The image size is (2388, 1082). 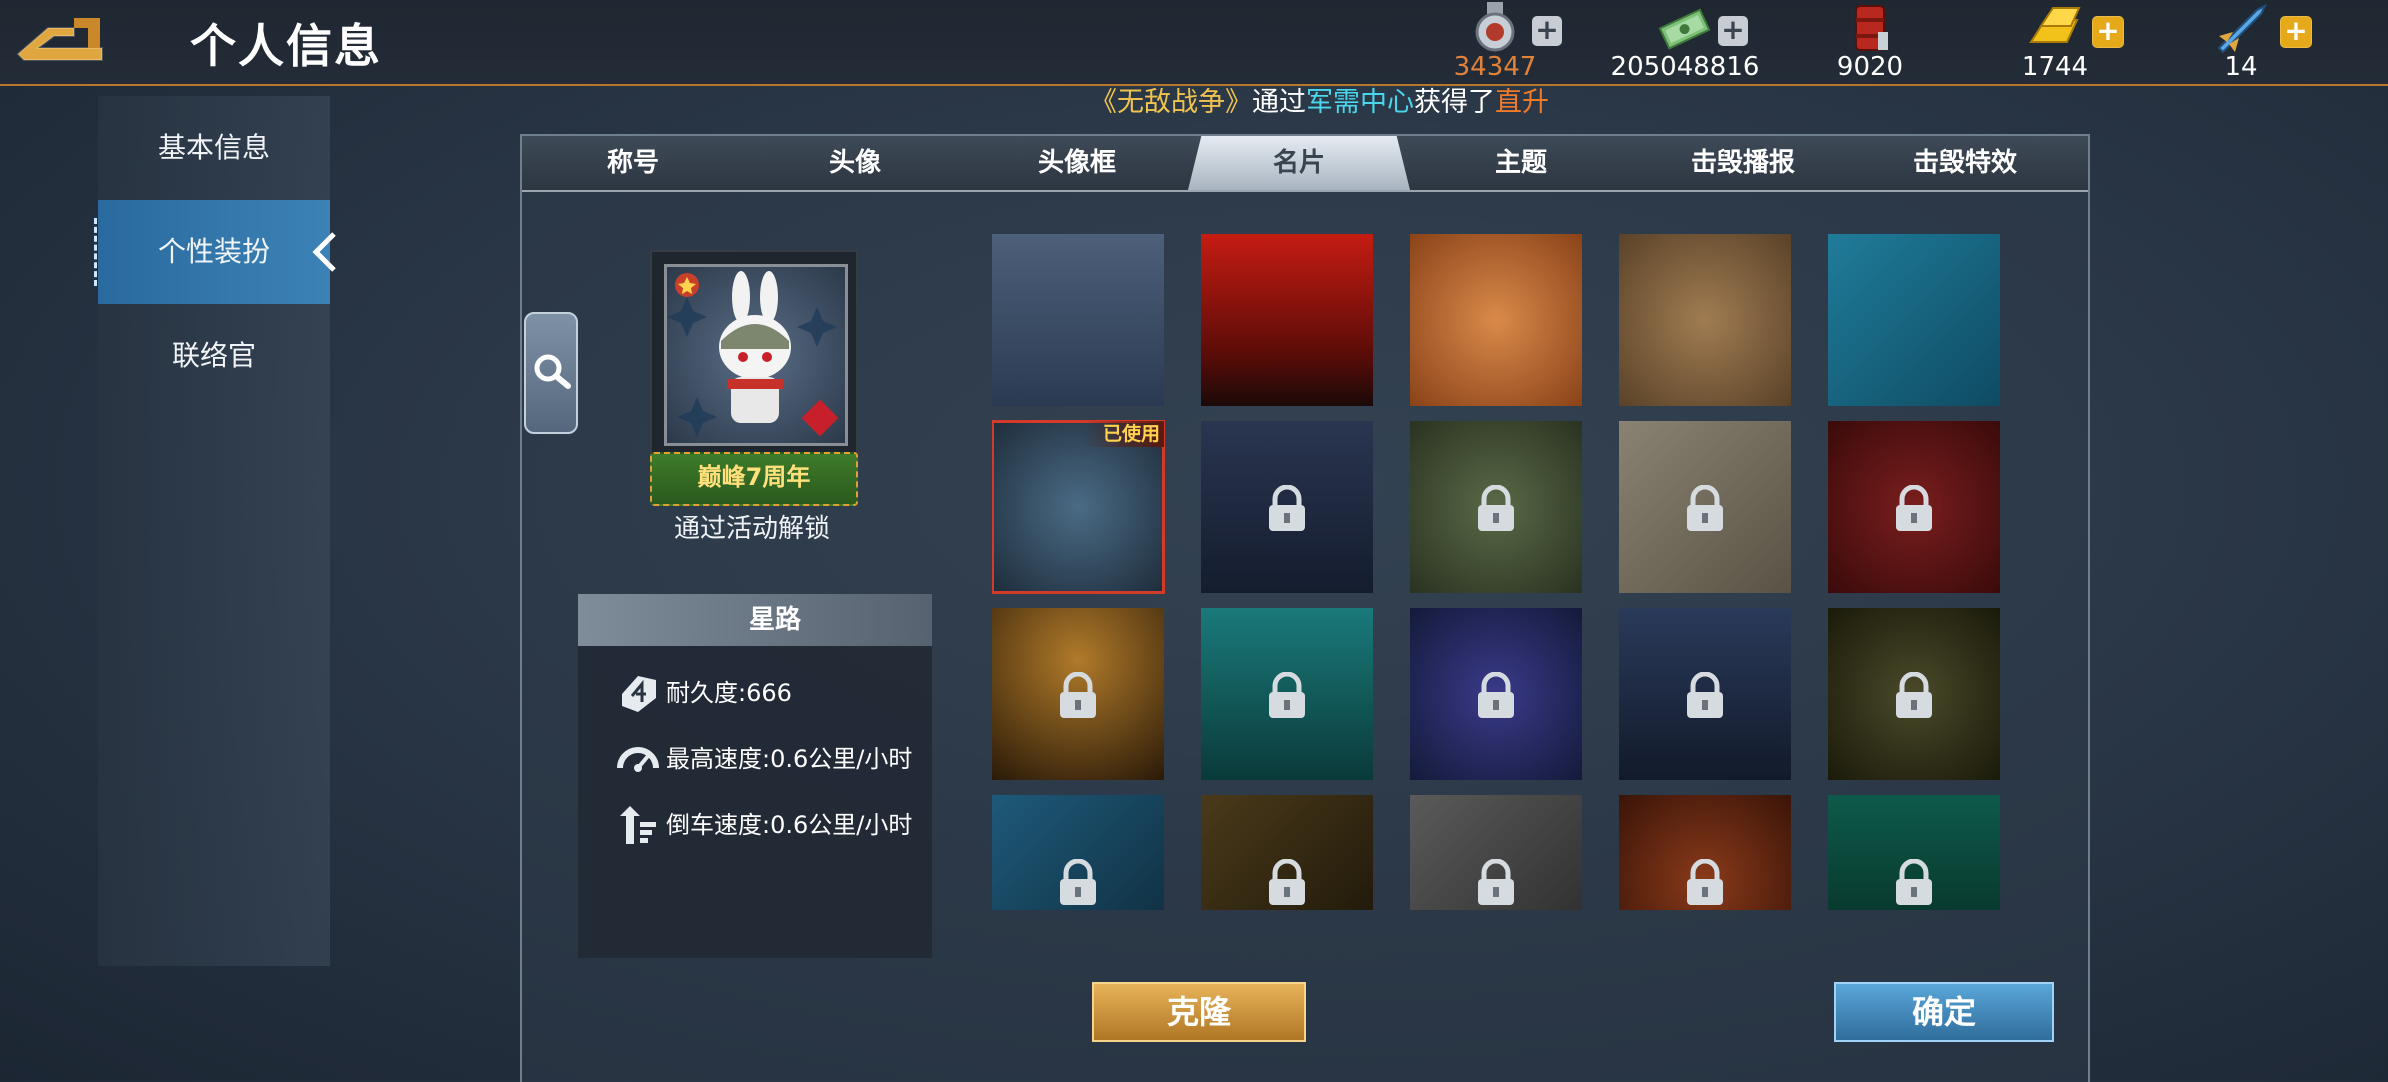 I want to click on rabbit-soldier-icon, so click(x=753, y=354).